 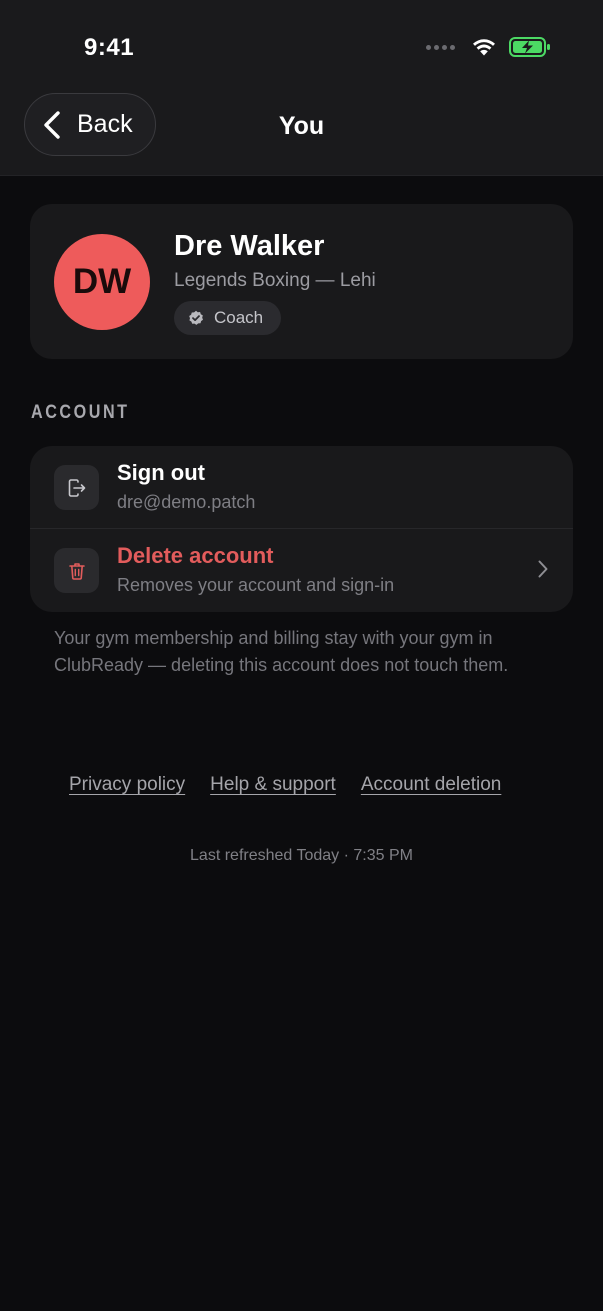 I want to click on wifi-icon, so click(x=484, y=47).